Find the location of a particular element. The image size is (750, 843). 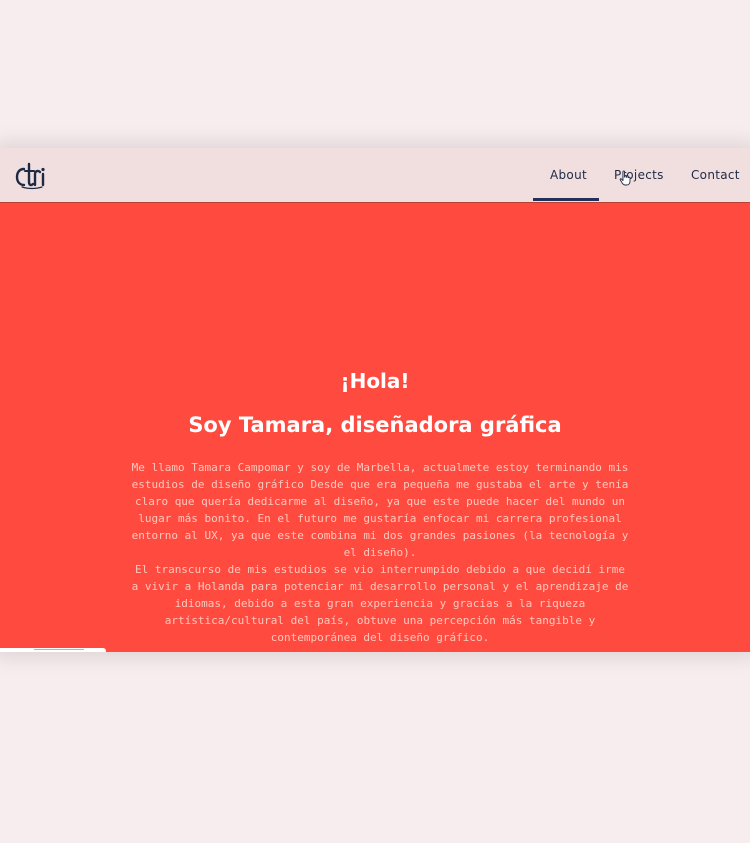

active-nav-indicator is located at coordinates (566, 199).